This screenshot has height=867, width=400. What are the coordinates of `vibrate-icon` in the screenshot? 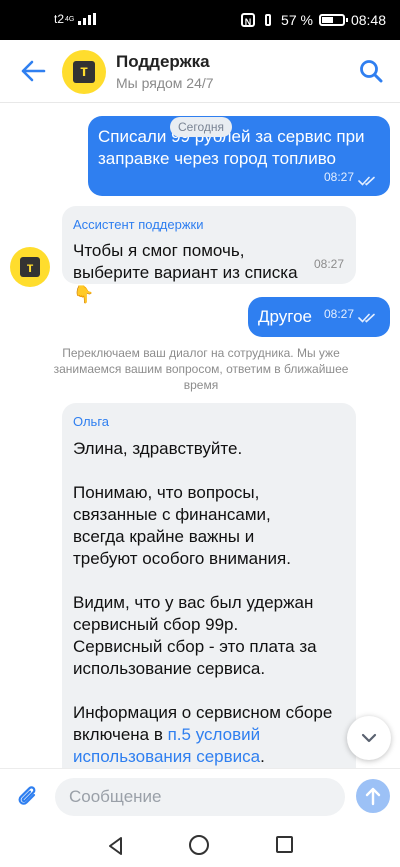 It's located at (268, 20).